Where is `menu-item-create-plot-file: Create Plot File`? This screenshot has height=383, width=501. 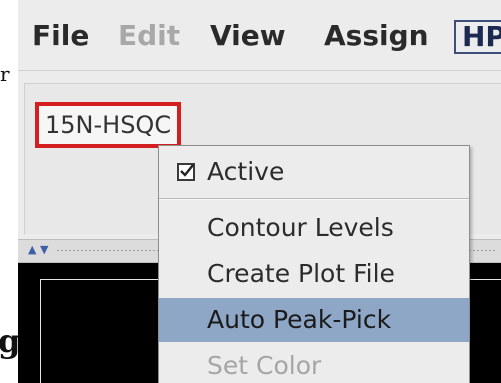
menu-item-create-plot-file: Create Plot File is located at coordinates (314, 274).